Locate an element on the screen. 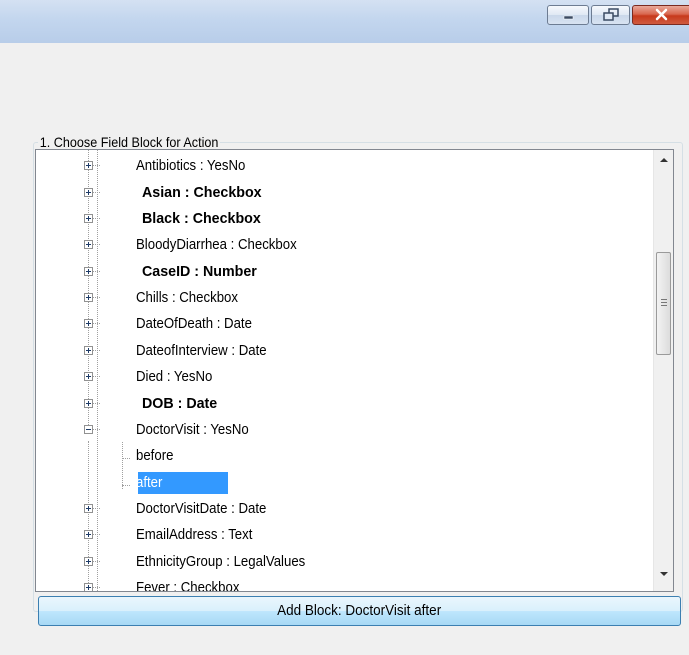  minimize-icon is located at coordinates (568, 17).